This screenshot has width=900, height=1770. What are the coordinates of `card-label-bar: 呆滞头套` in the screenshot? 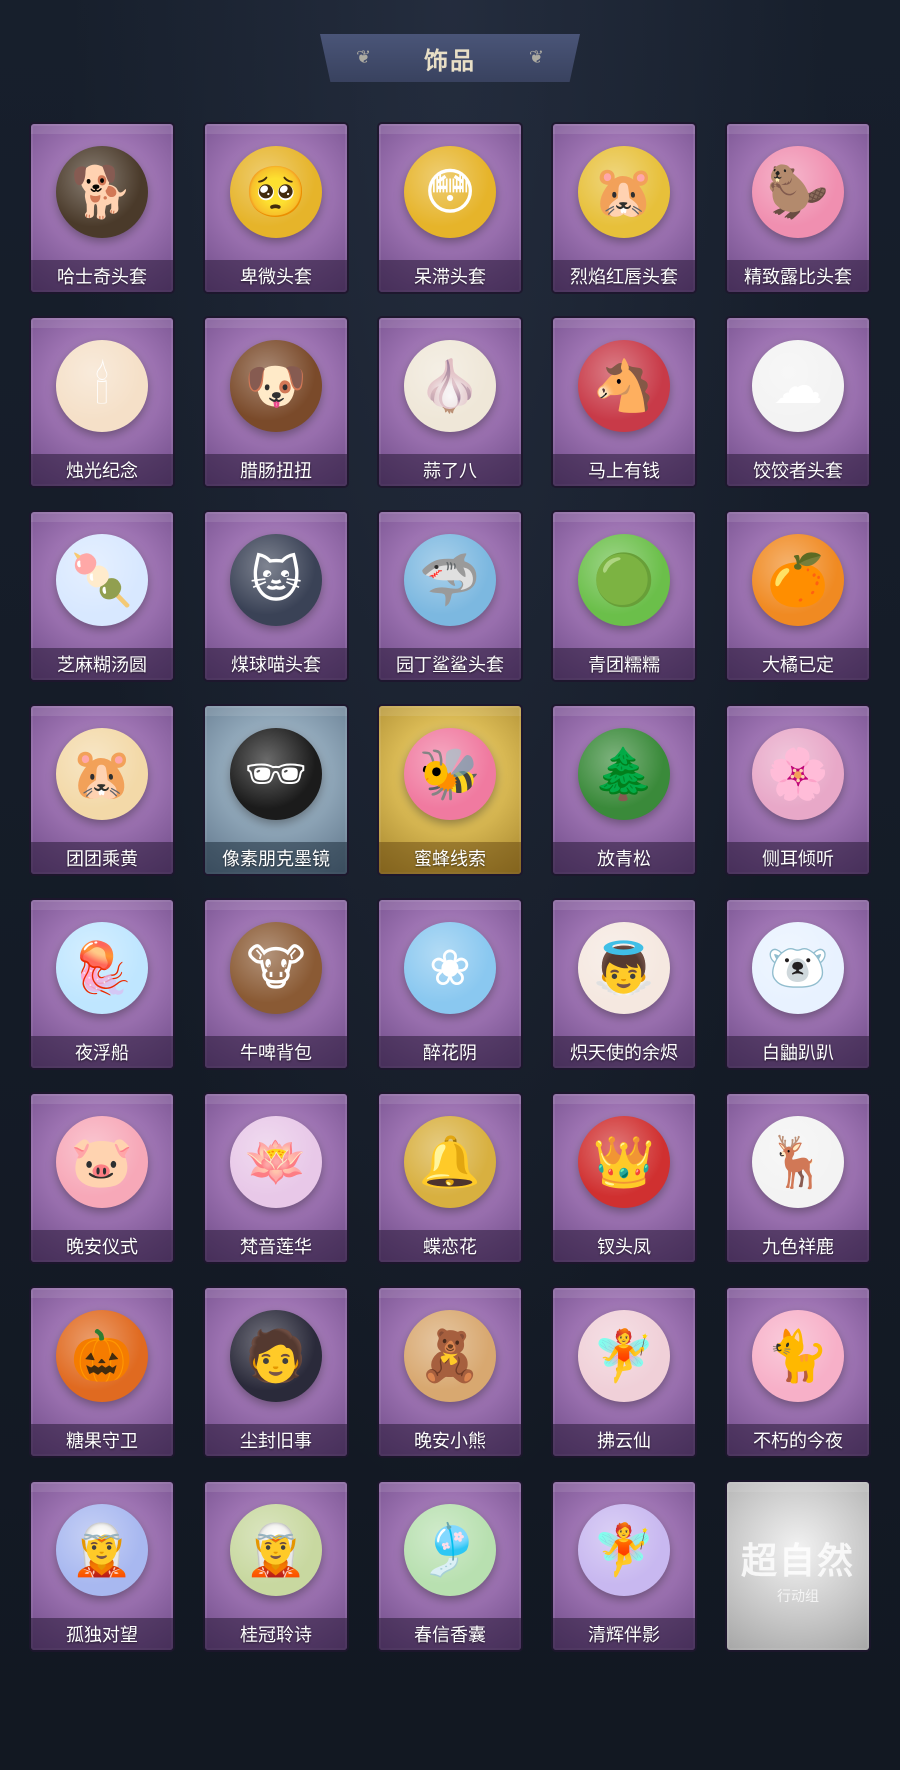 It's located at (450, 276).